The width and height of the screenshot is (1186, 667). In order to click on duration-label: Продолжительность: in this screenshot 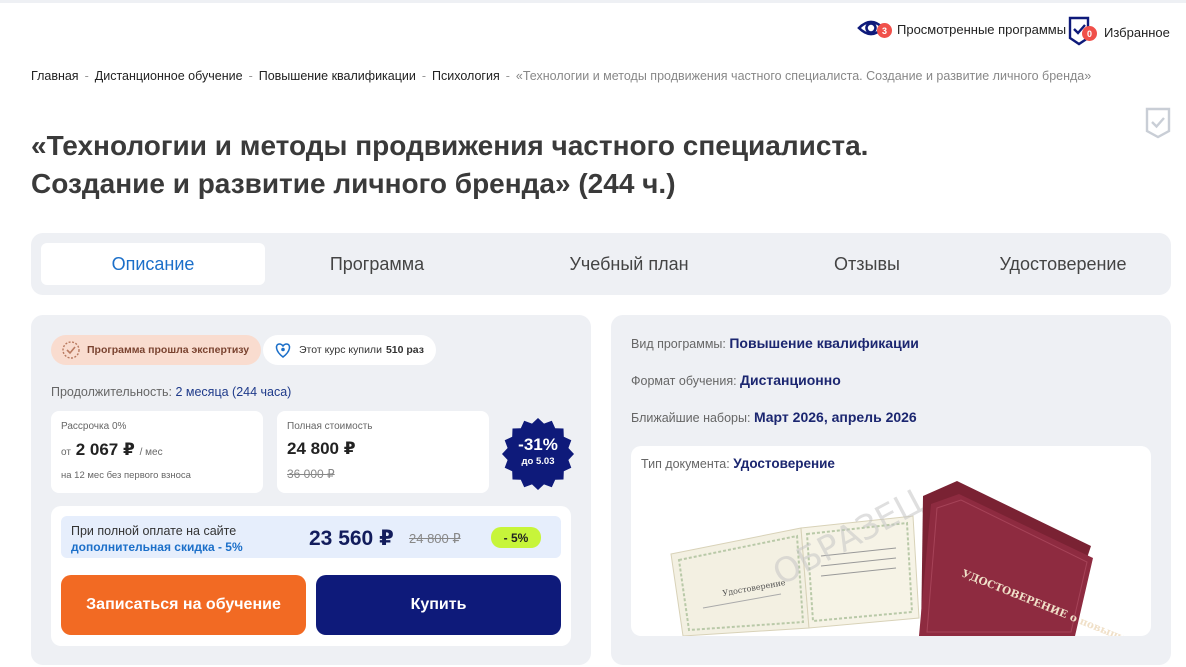, I will do `click(111, 392)`.